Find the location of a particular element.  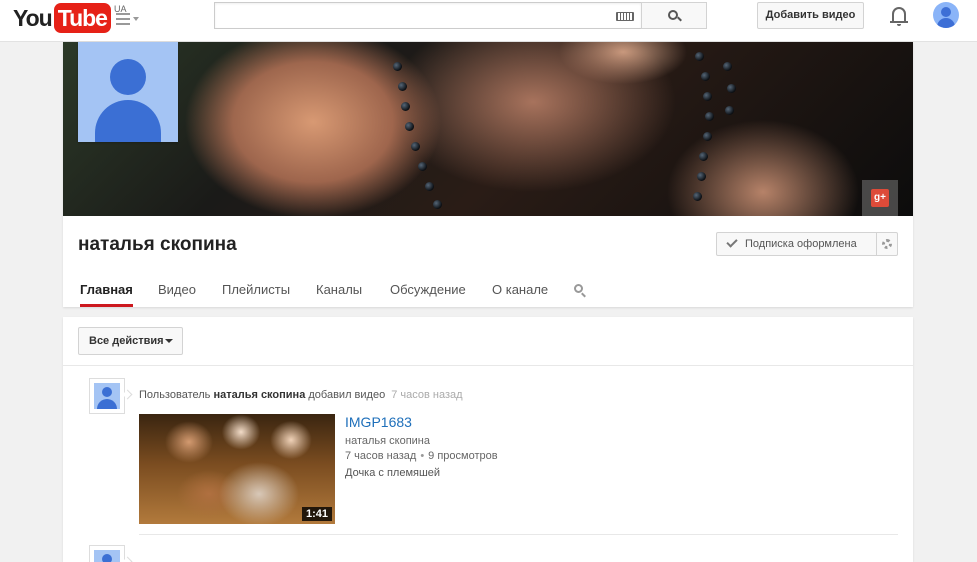

logo-you: You is located at coordinates (33, 18).